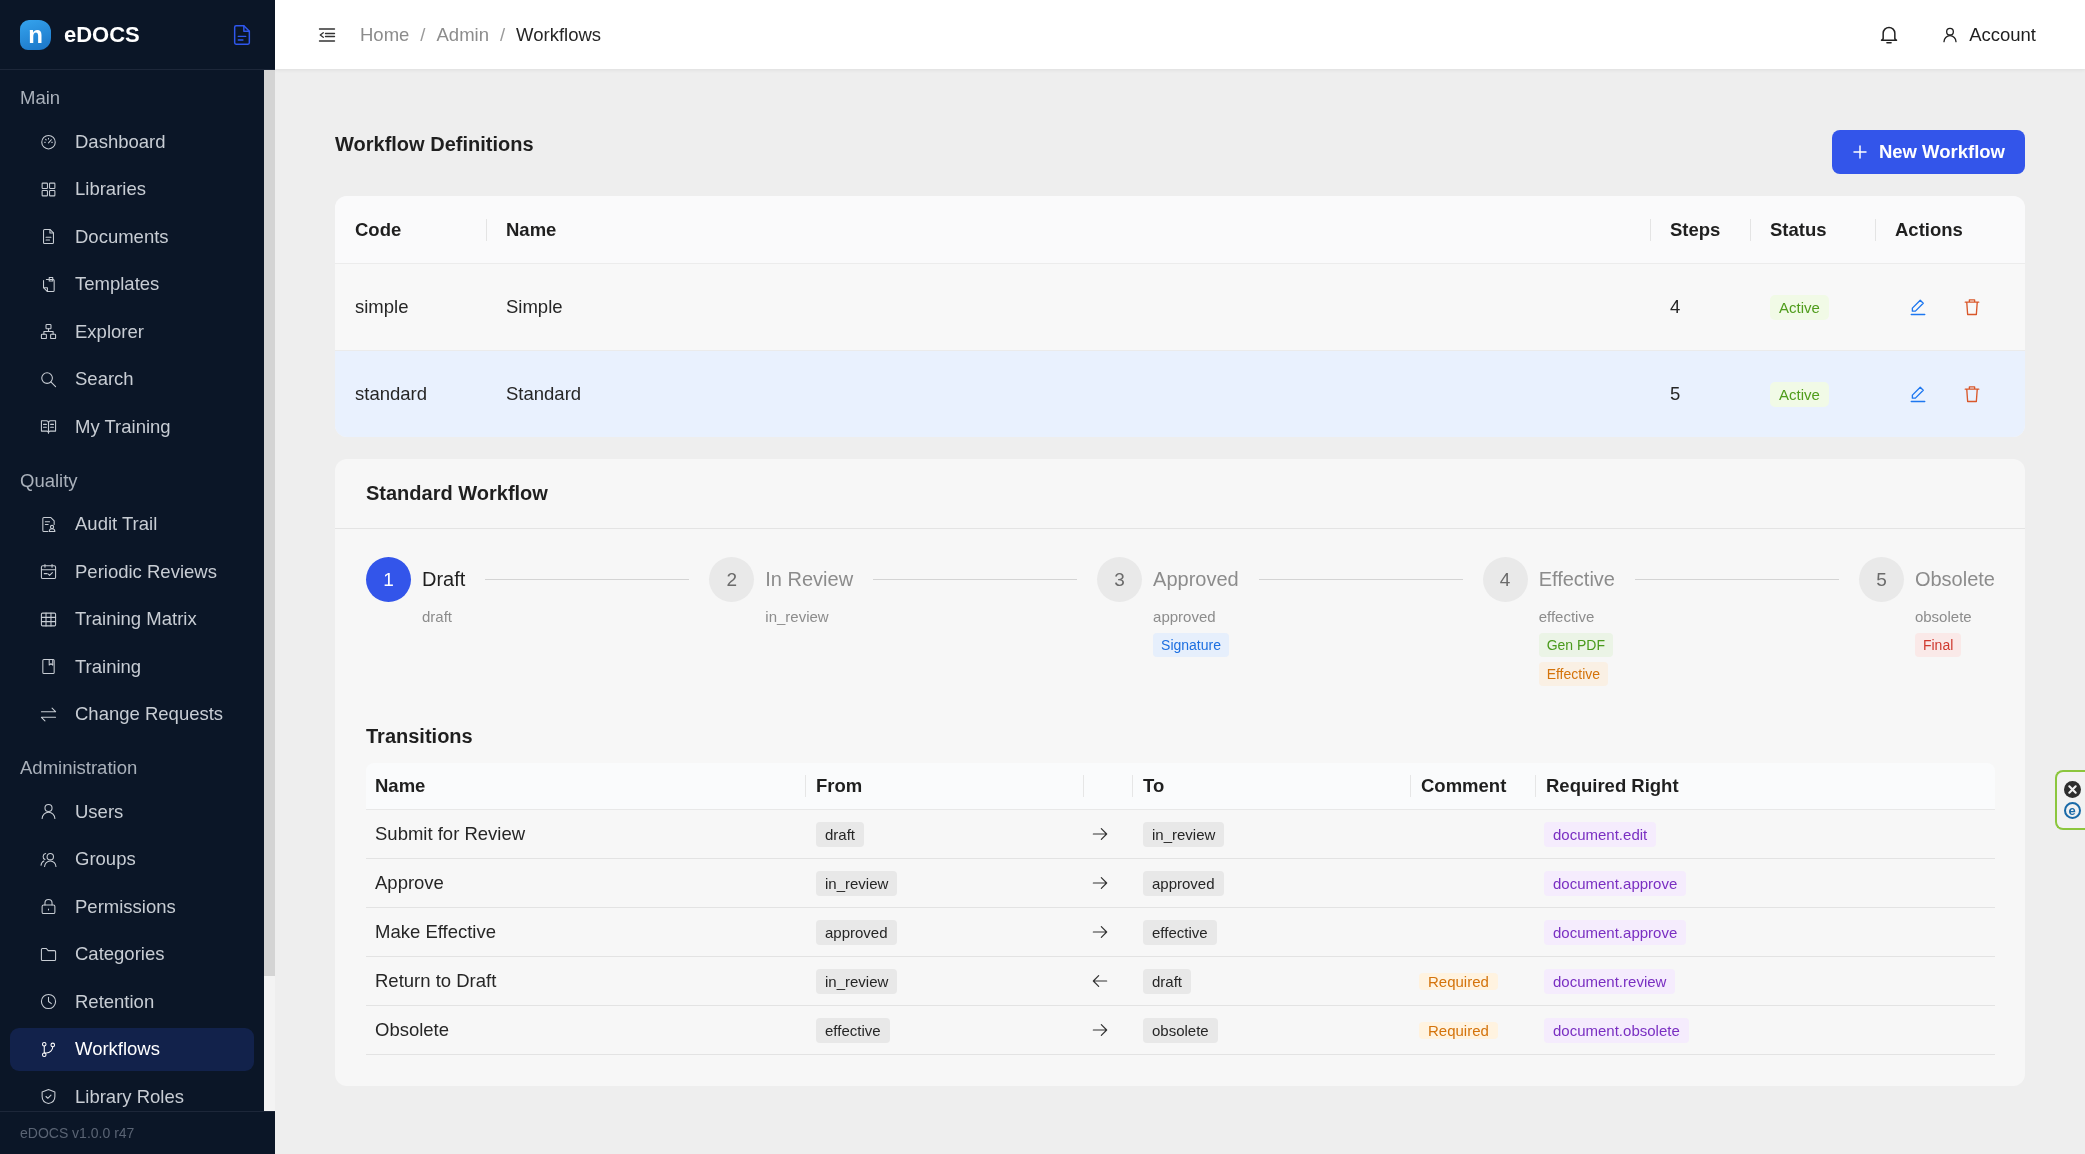 The height and width of the screenshot is (1154, 2085). I want to click on step-tag: Signature, so click(1191, 645).